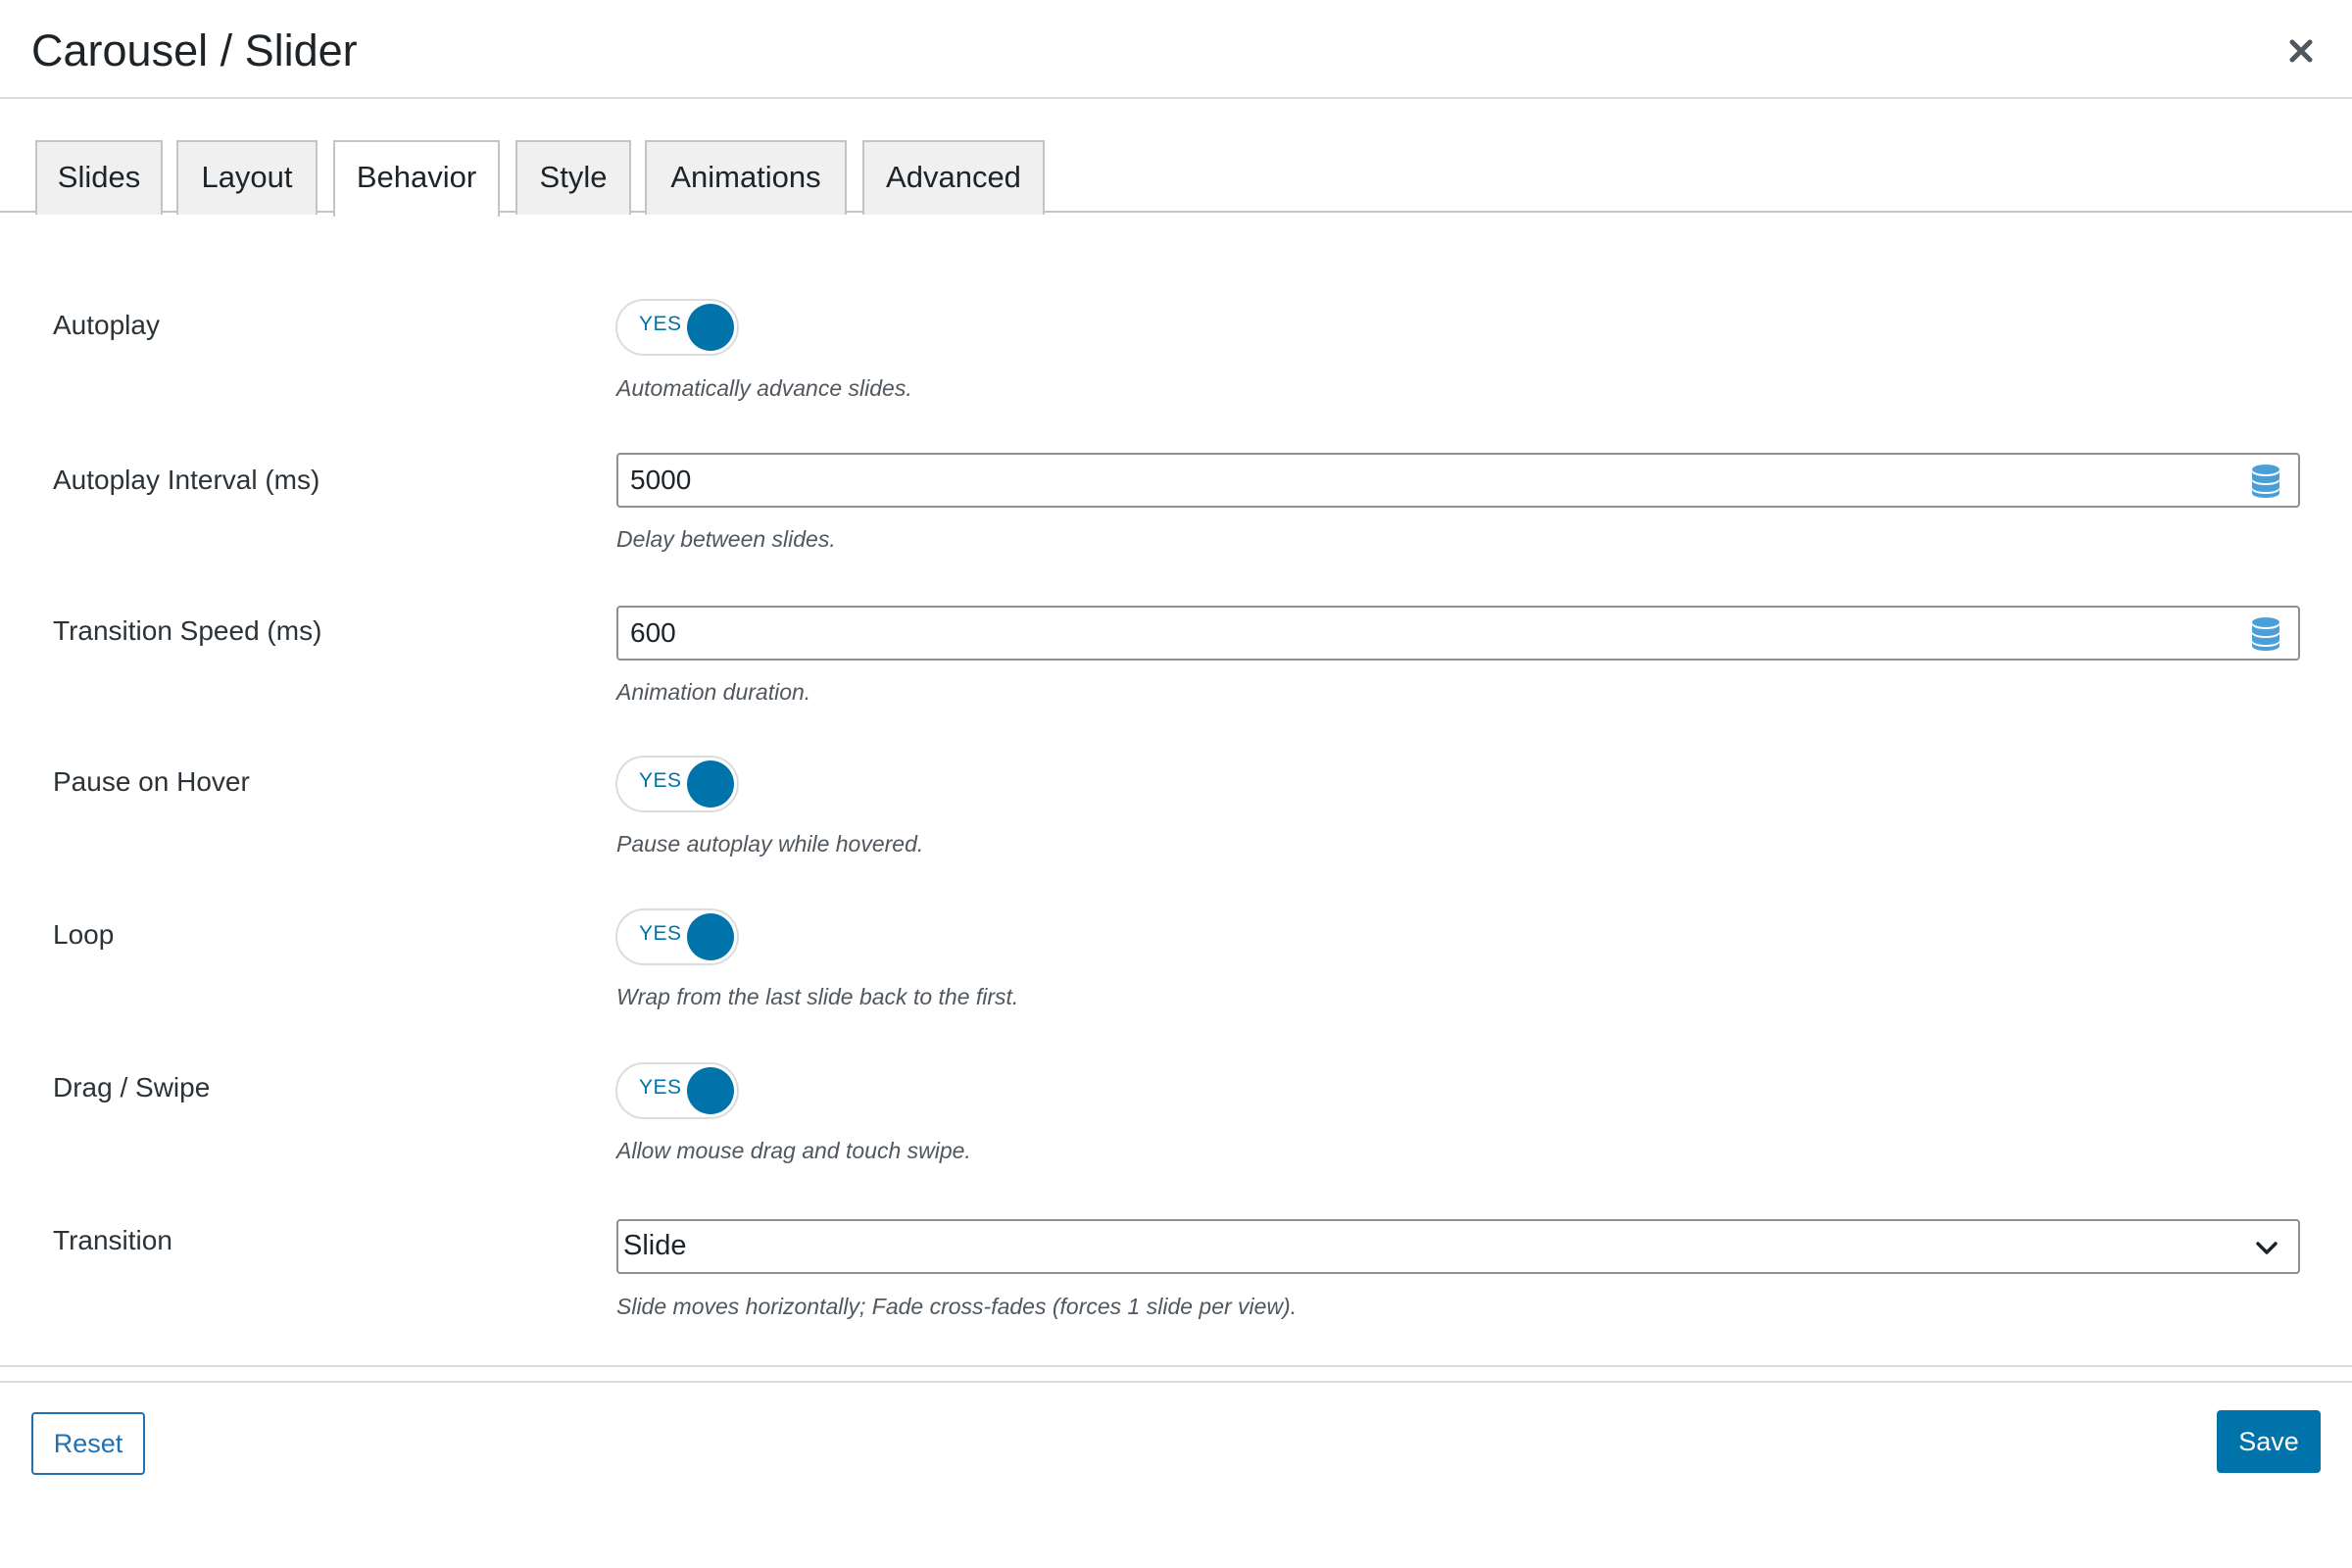 This screenshot has width=2352, height=1568. I want to click on loop-toggle: YES, so click(677, 936).